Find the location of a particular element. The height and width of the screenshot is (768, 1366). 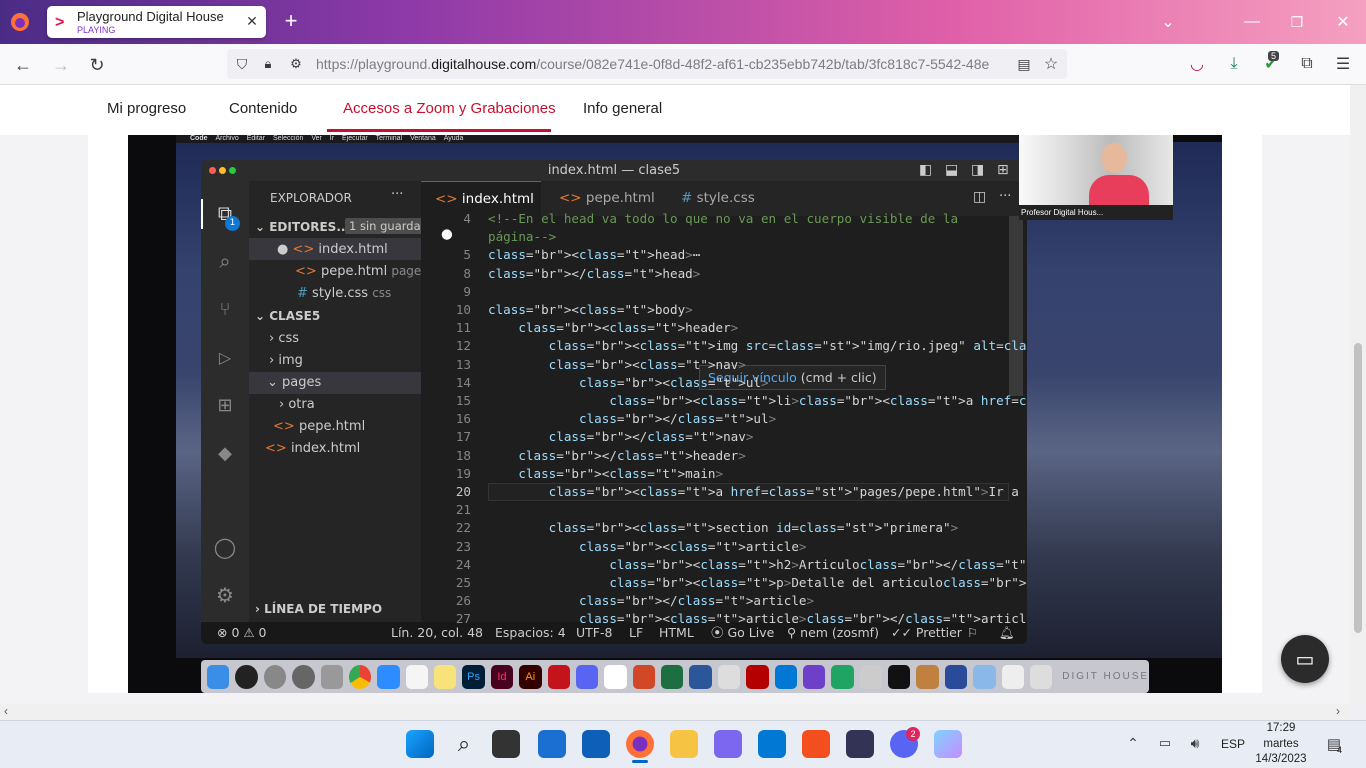

acrobat-icon is located at coordinates (558, 676).